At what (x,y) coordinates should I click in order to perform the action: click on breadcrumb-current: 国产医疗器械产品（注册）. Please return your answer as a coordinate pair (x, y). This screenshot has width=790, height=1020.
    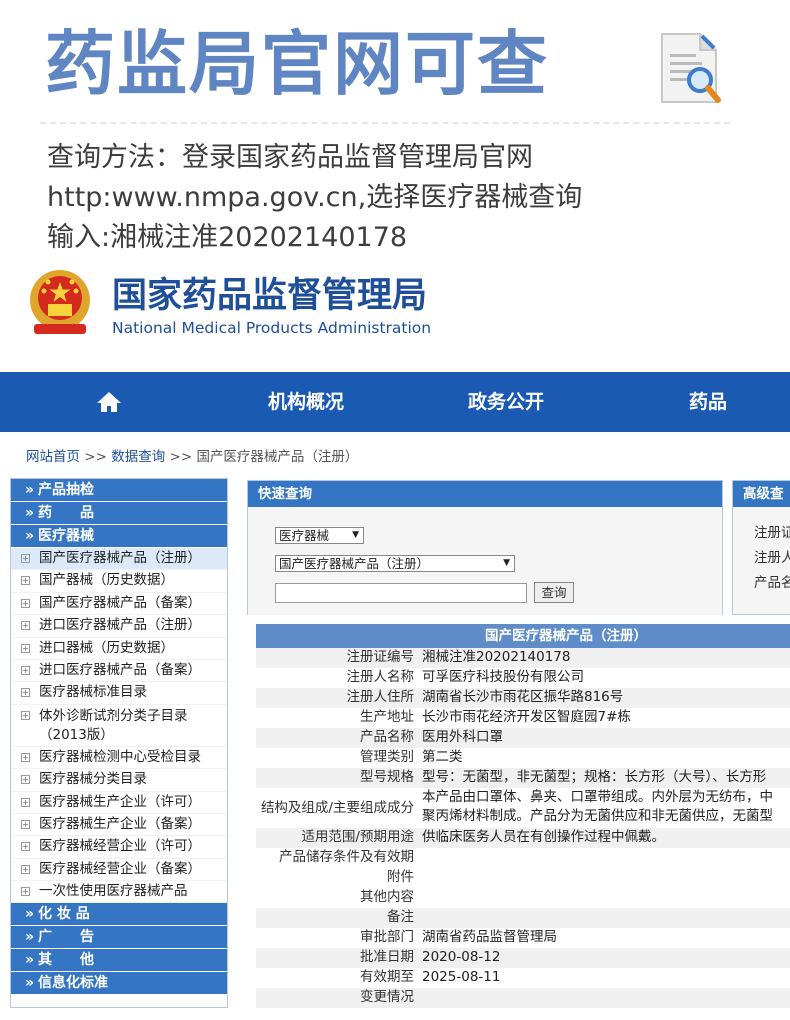
    Looking at the image, I should click on (277, 457).